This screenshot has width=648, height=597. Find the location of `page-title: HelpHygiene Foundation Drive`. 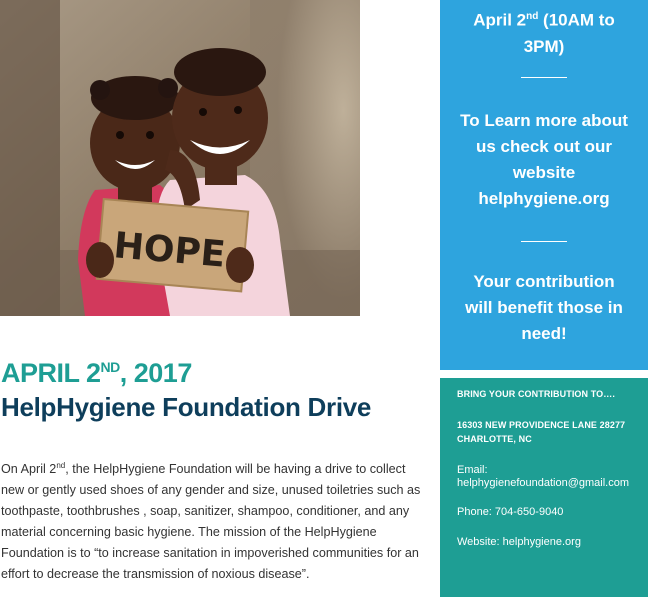

page-title: HelpHygiene Foundation Drive is located at coordinates (186, 407).